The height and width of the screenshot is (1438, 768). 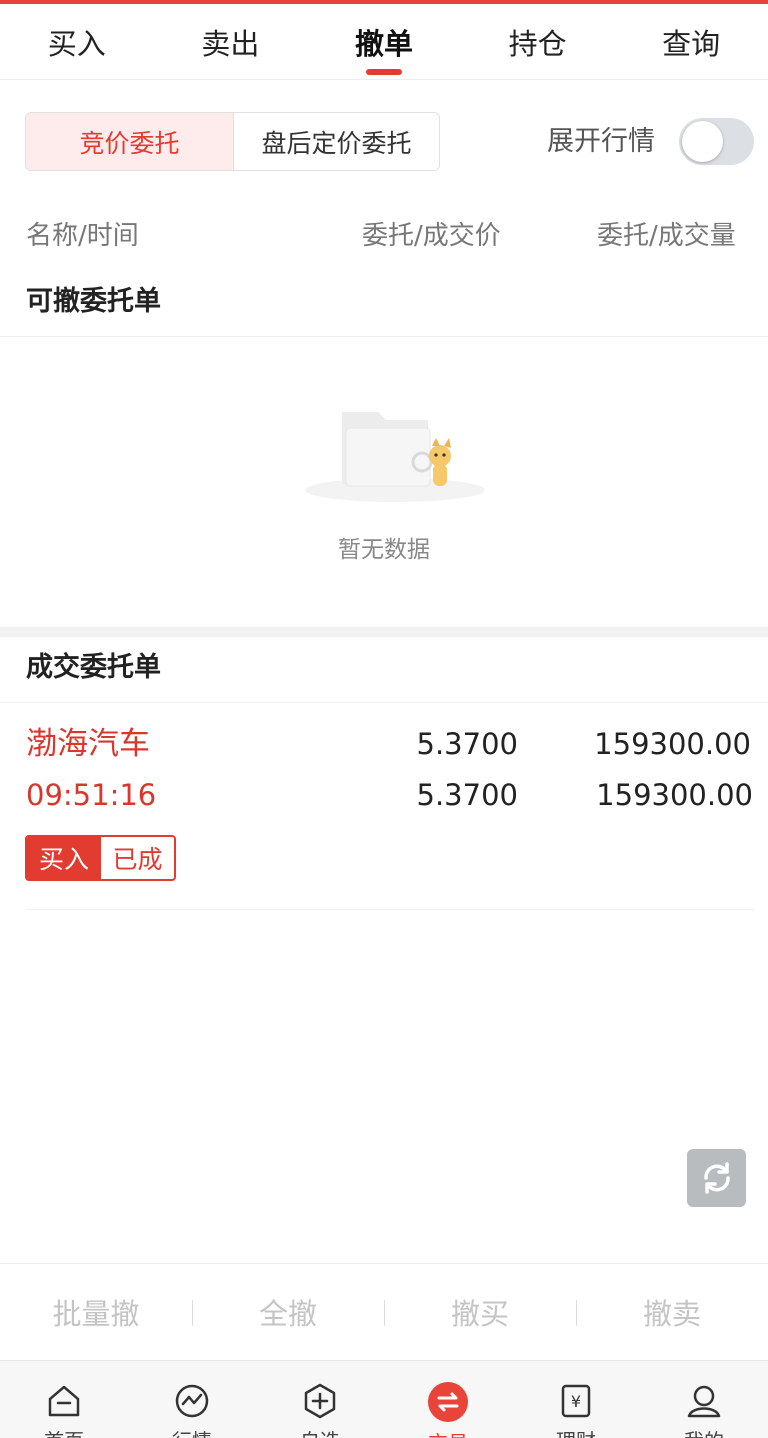 I want to click on empty-state-text: 暂无数据, so click(x=384, y=550).